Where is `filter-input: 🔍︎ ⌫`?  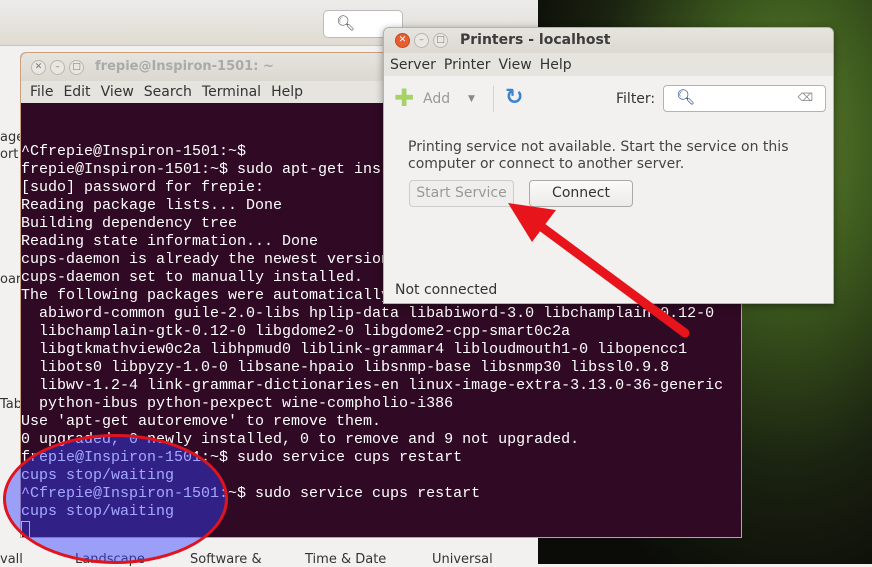 filter-input: 🔍︎ ⌫ is located at coordinates (744, 98).